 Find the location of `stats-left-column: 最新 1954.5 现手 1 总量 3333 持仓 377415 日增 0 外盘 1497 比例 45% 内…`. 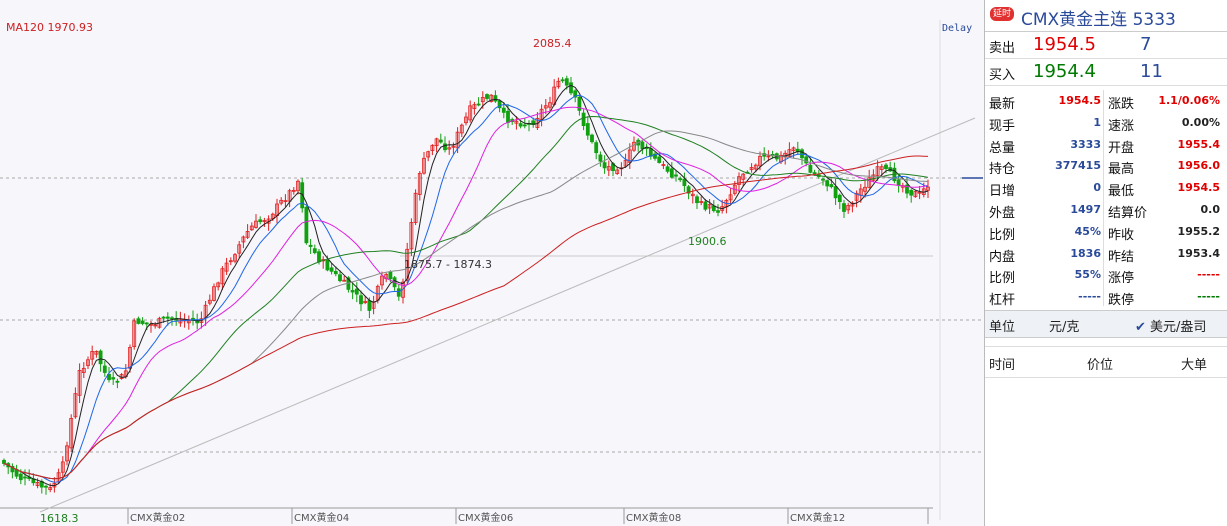

stats-left-column: 最新 1954.5 现手 1 总量 3333 持仓 377415 日增 0 外盘 1497 比例 45% 内… is located at coordinates (1045, 199).